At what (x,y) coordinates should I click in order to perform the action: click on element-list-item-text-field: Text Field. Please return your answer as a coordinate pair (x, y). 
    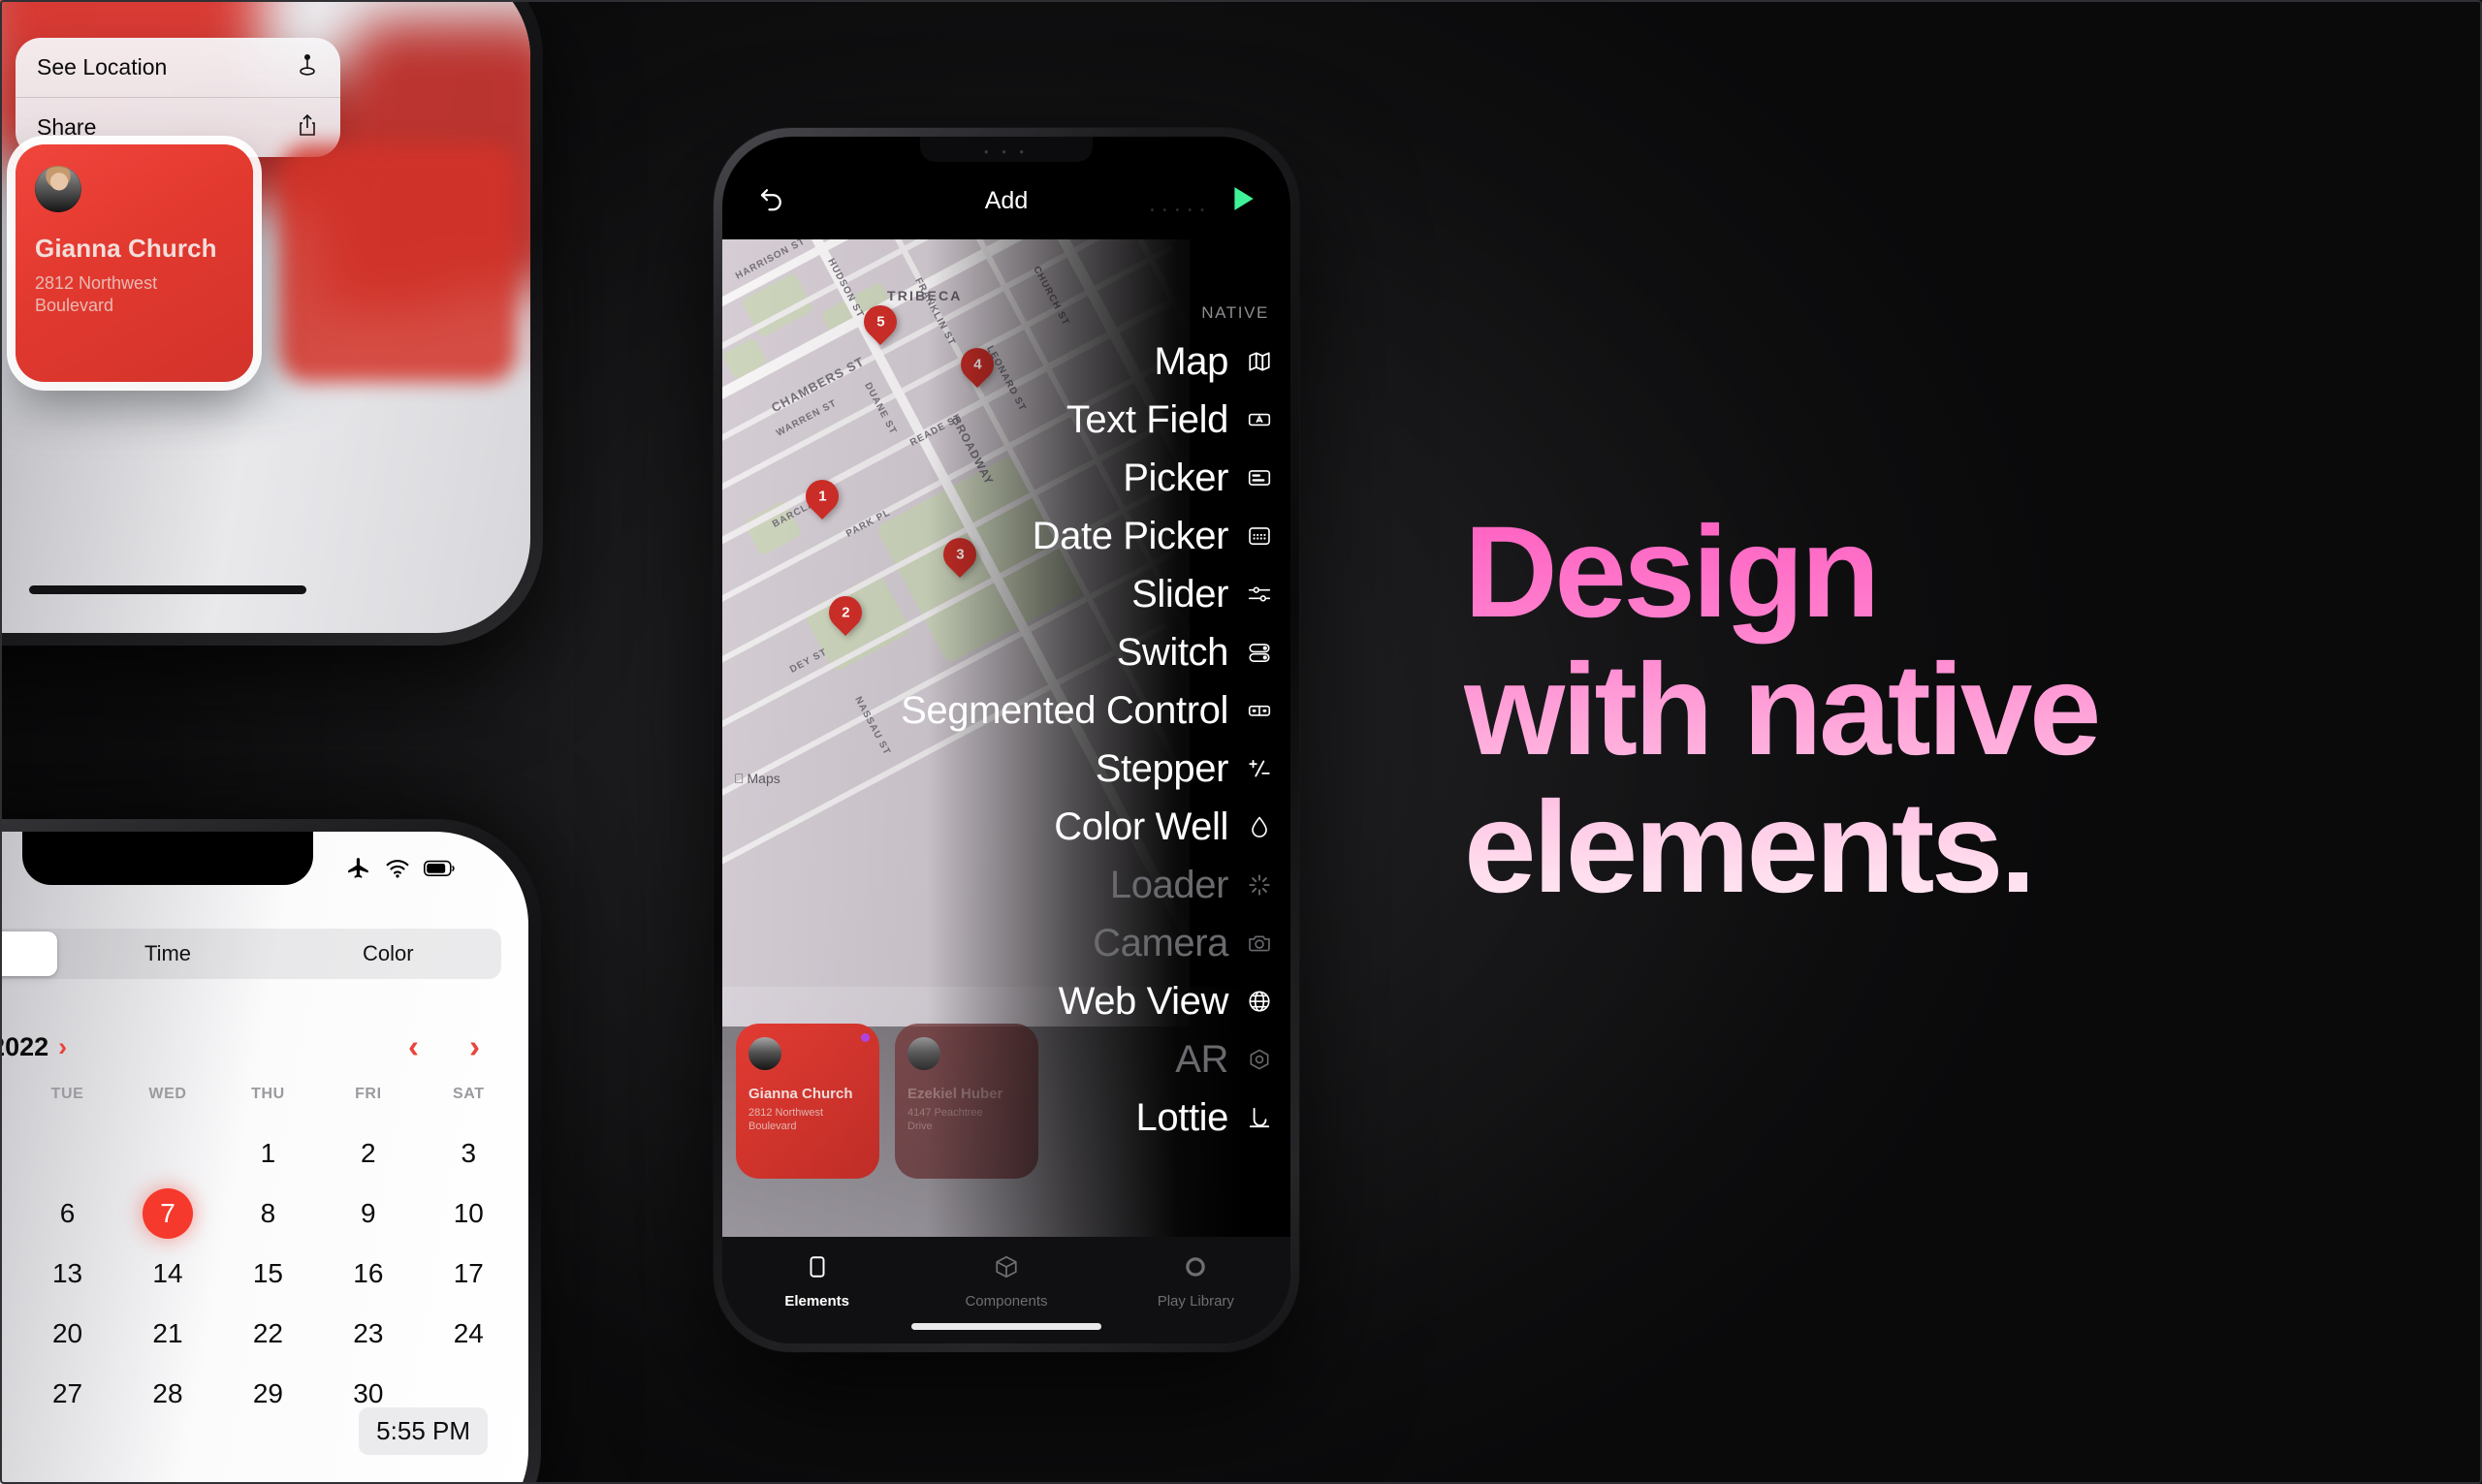
    Looking at the image, I should click on (1069, 420).